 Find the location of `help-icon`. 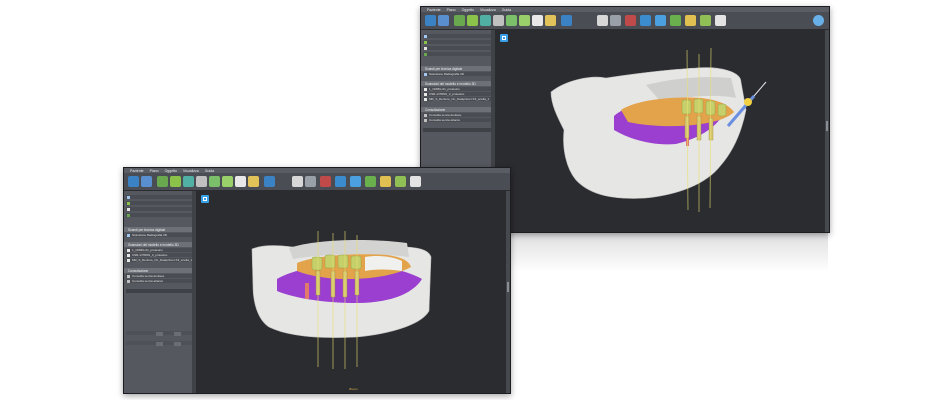

help-icon is located at coordinates (818, 20).